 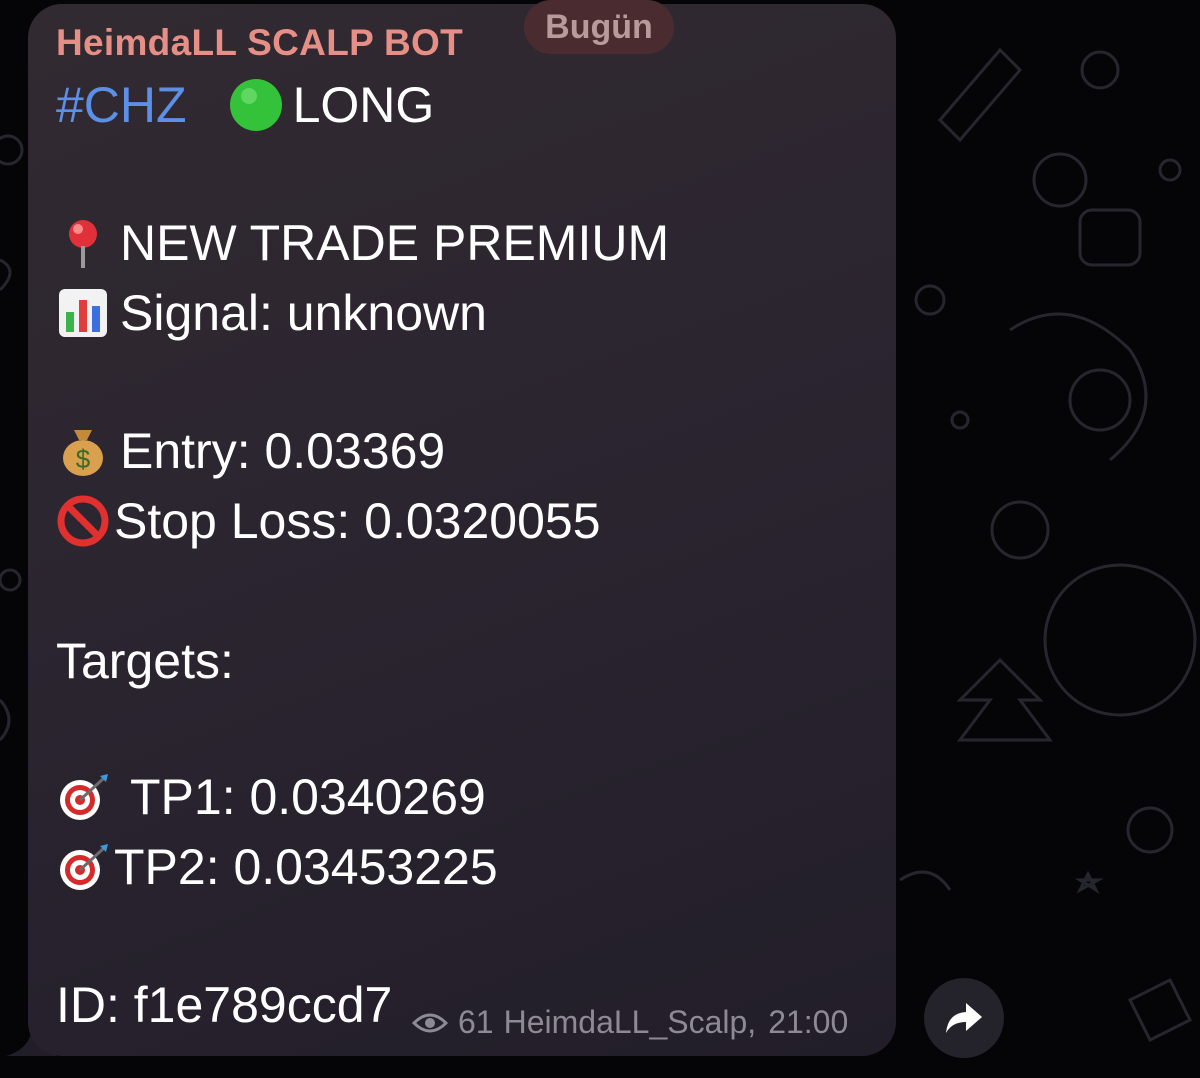 I want to click on view-count: 61, so click(x=476, y=1022).